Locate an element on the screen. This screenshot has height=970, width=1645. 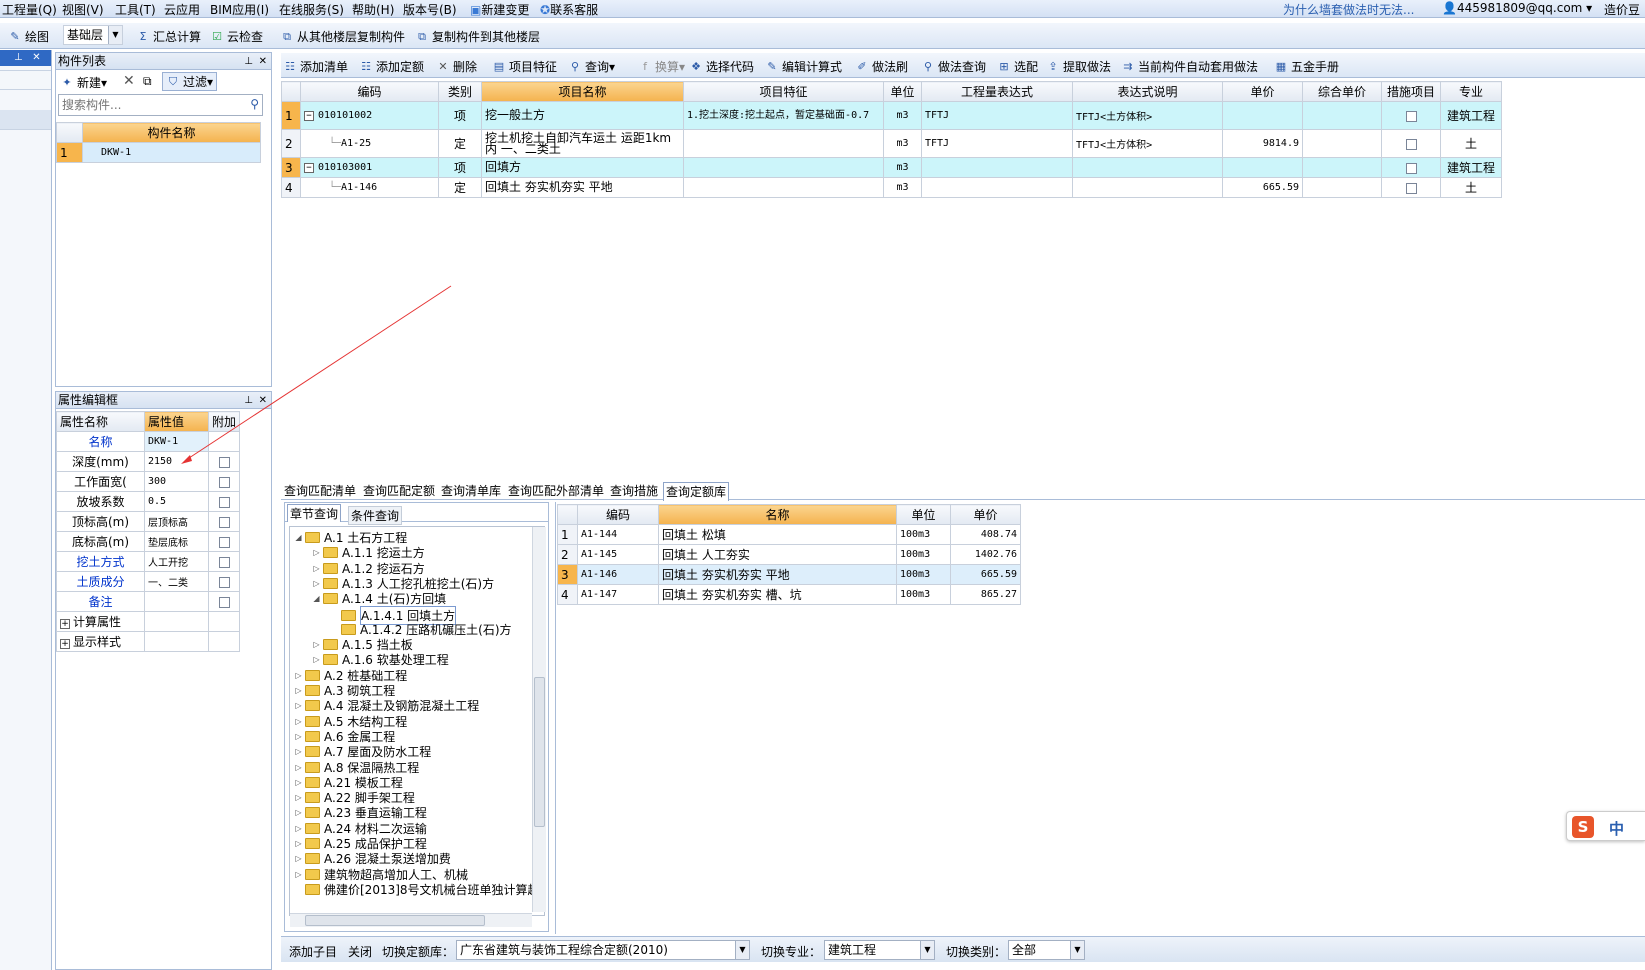
query-button: ⚲ 查询▾ is located at coordinates (591, 66).